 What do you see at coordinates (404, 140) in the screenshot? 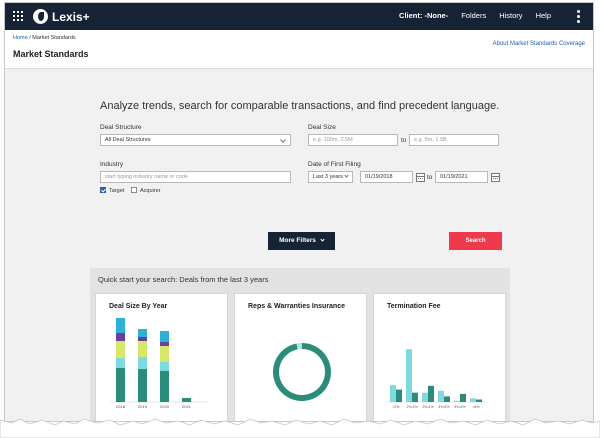
I see `deal-size-to-label: to` at bounding box center [404, 140].